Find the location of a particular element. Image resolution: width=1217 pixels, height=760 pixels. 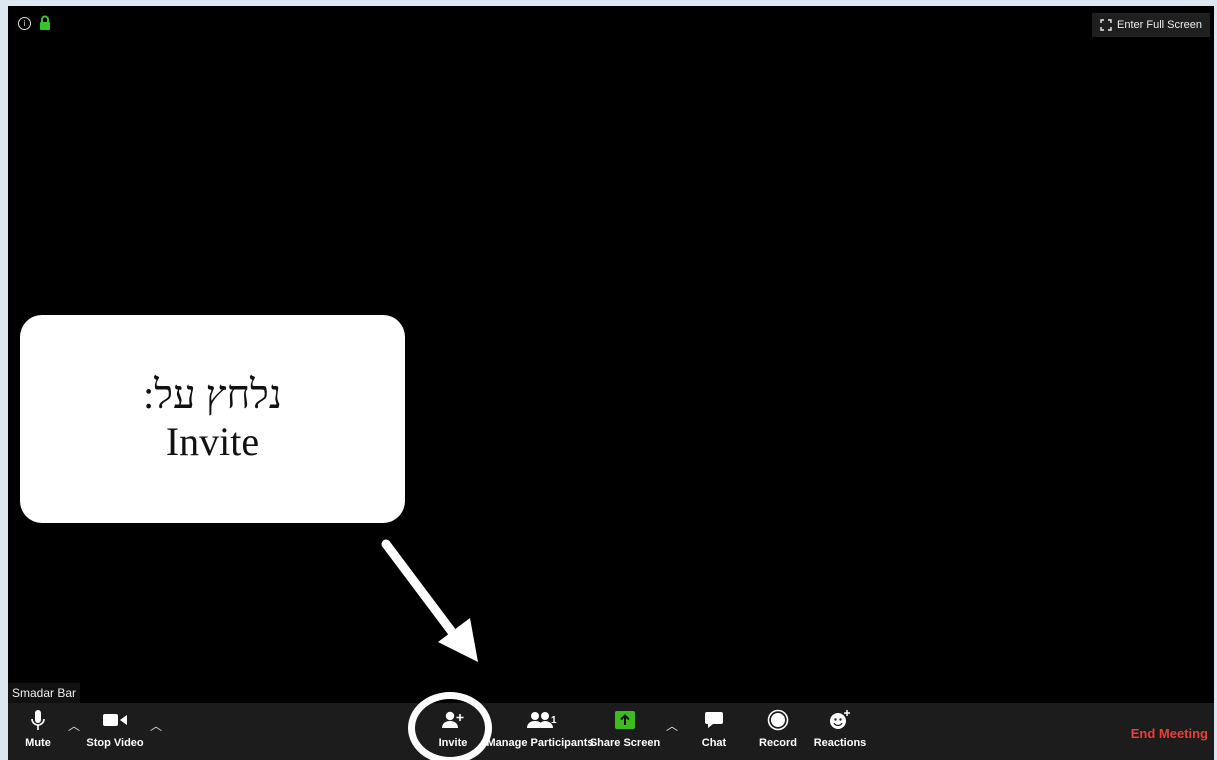

share-screen-button: Share Screen is located at coordinates (625, 731).